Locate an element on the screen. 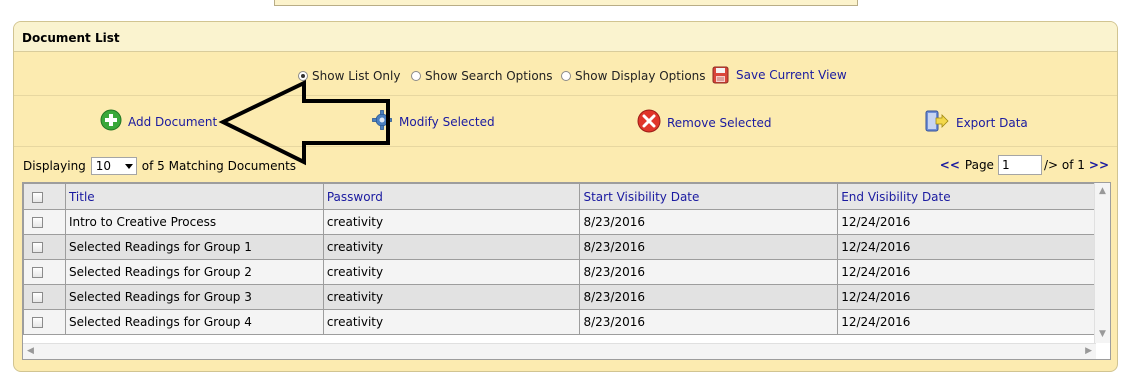  radio-show-search-options: Show Search Options is located at coordinates (482, 76).